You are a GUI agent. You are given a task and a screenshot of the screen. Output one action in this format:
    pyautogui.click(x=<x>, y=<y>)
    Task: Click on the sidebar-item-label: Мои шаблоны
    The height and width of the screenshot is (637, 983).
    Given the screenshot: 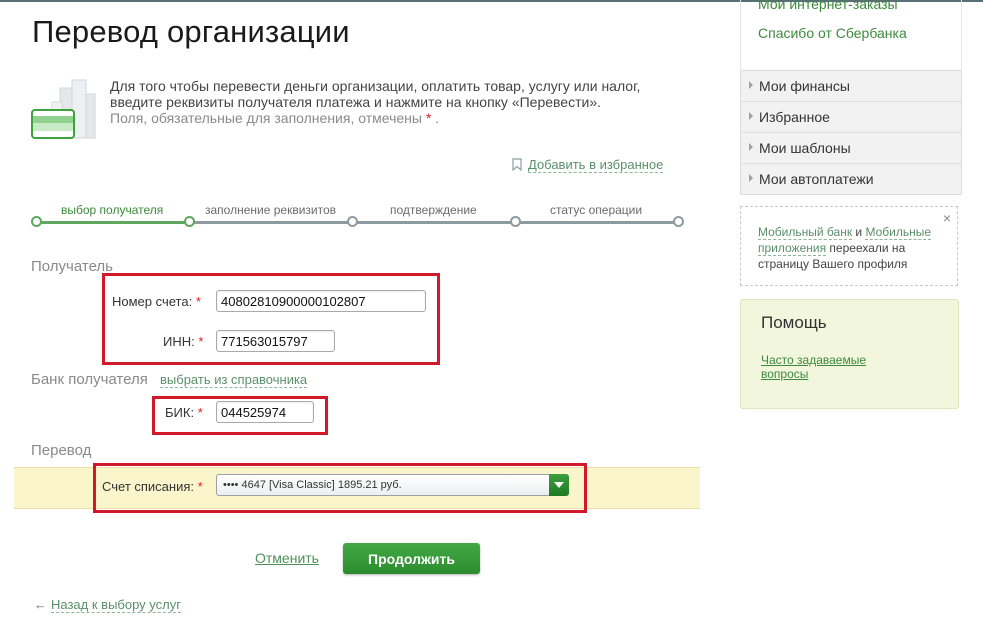 What is the action you would take?
    pyautogui.click(x=805, y=148)
    